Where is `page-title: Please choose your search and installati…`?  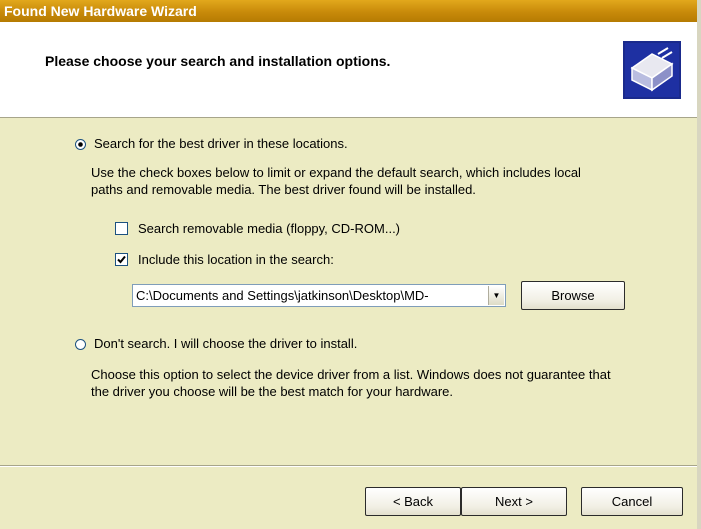
page-title: Please choose your search and installati… is located at coordinates (218, 61).